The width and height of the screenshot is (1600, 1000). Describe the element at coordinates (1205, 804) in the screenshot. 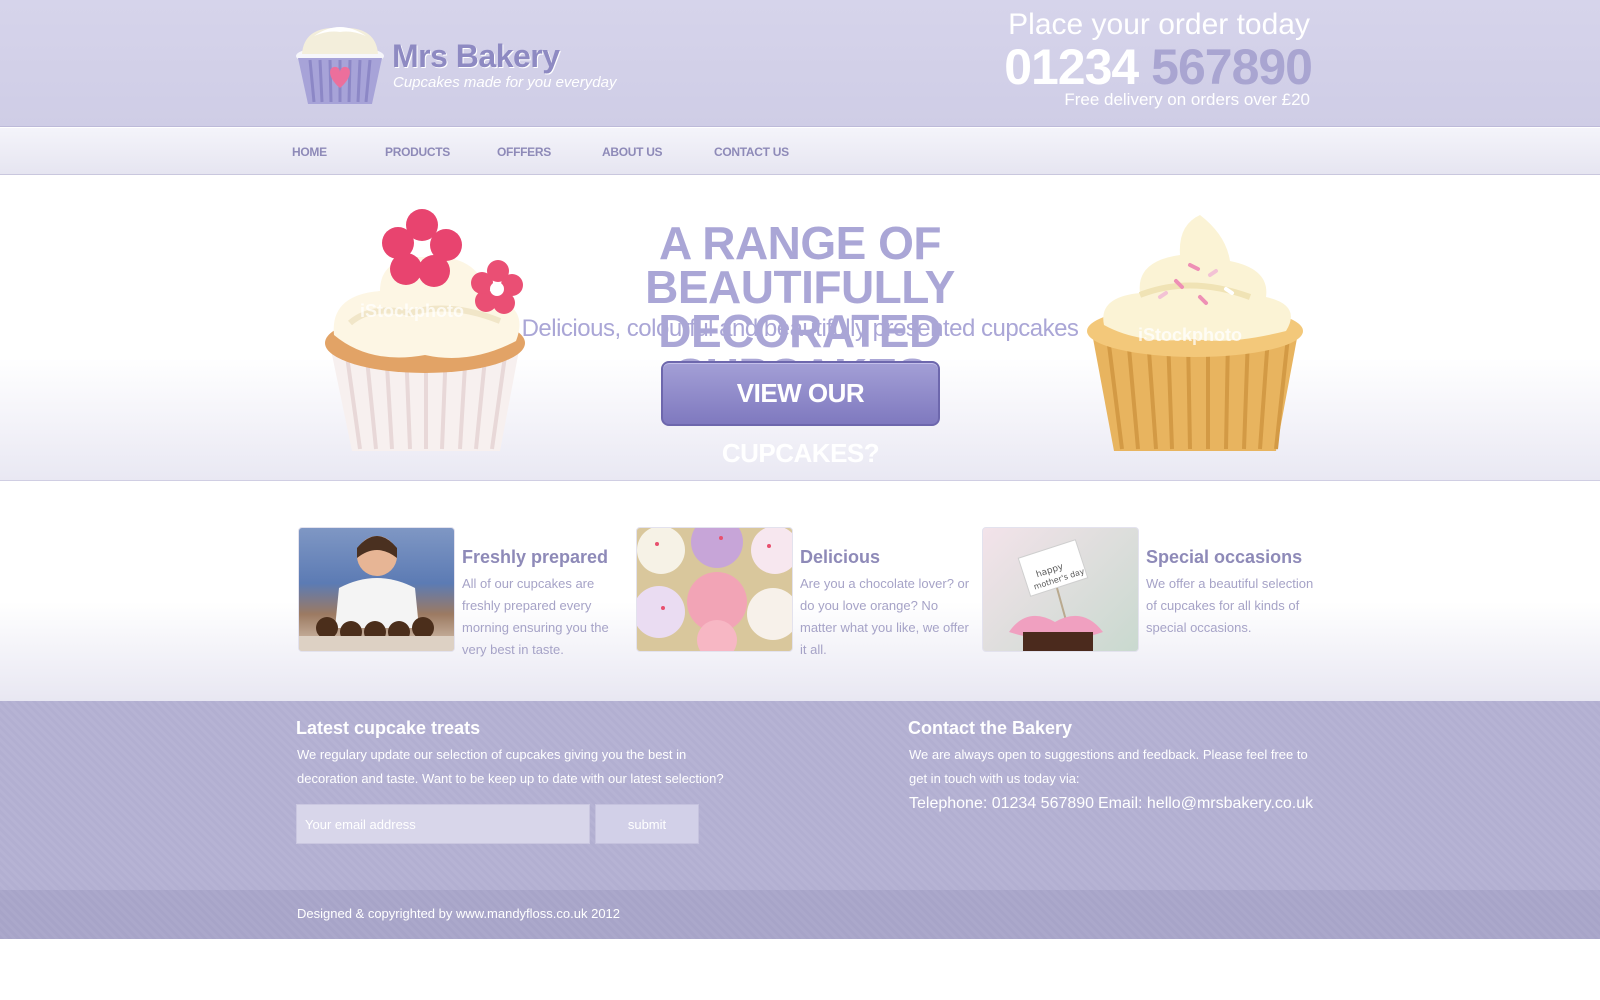

I see `contact-email: Email: hello@mrsbakery.co.uk` at that location.